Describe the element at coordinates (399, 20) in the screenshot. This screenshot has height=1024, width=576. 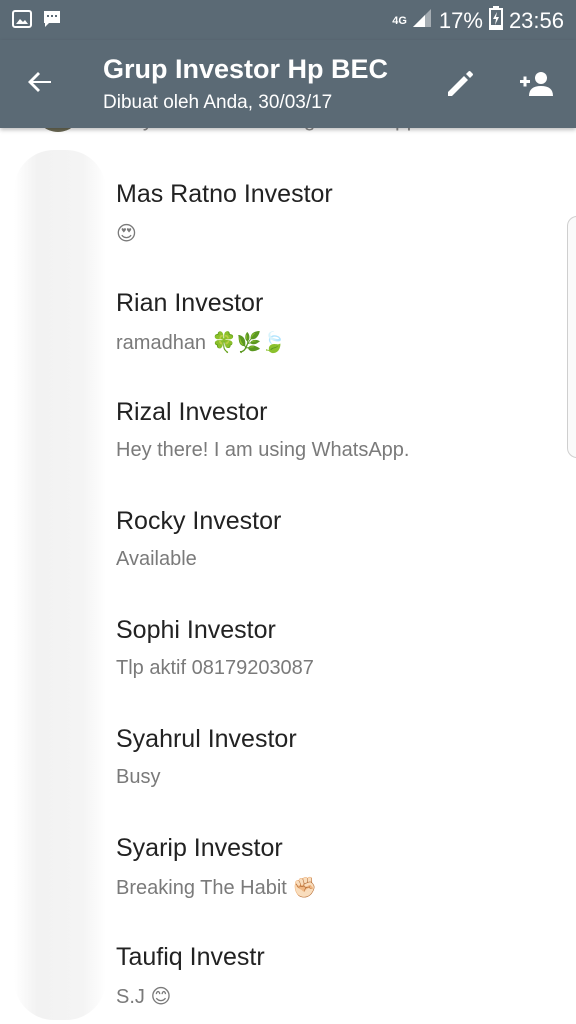
I see `network-type: 4G` at that location.